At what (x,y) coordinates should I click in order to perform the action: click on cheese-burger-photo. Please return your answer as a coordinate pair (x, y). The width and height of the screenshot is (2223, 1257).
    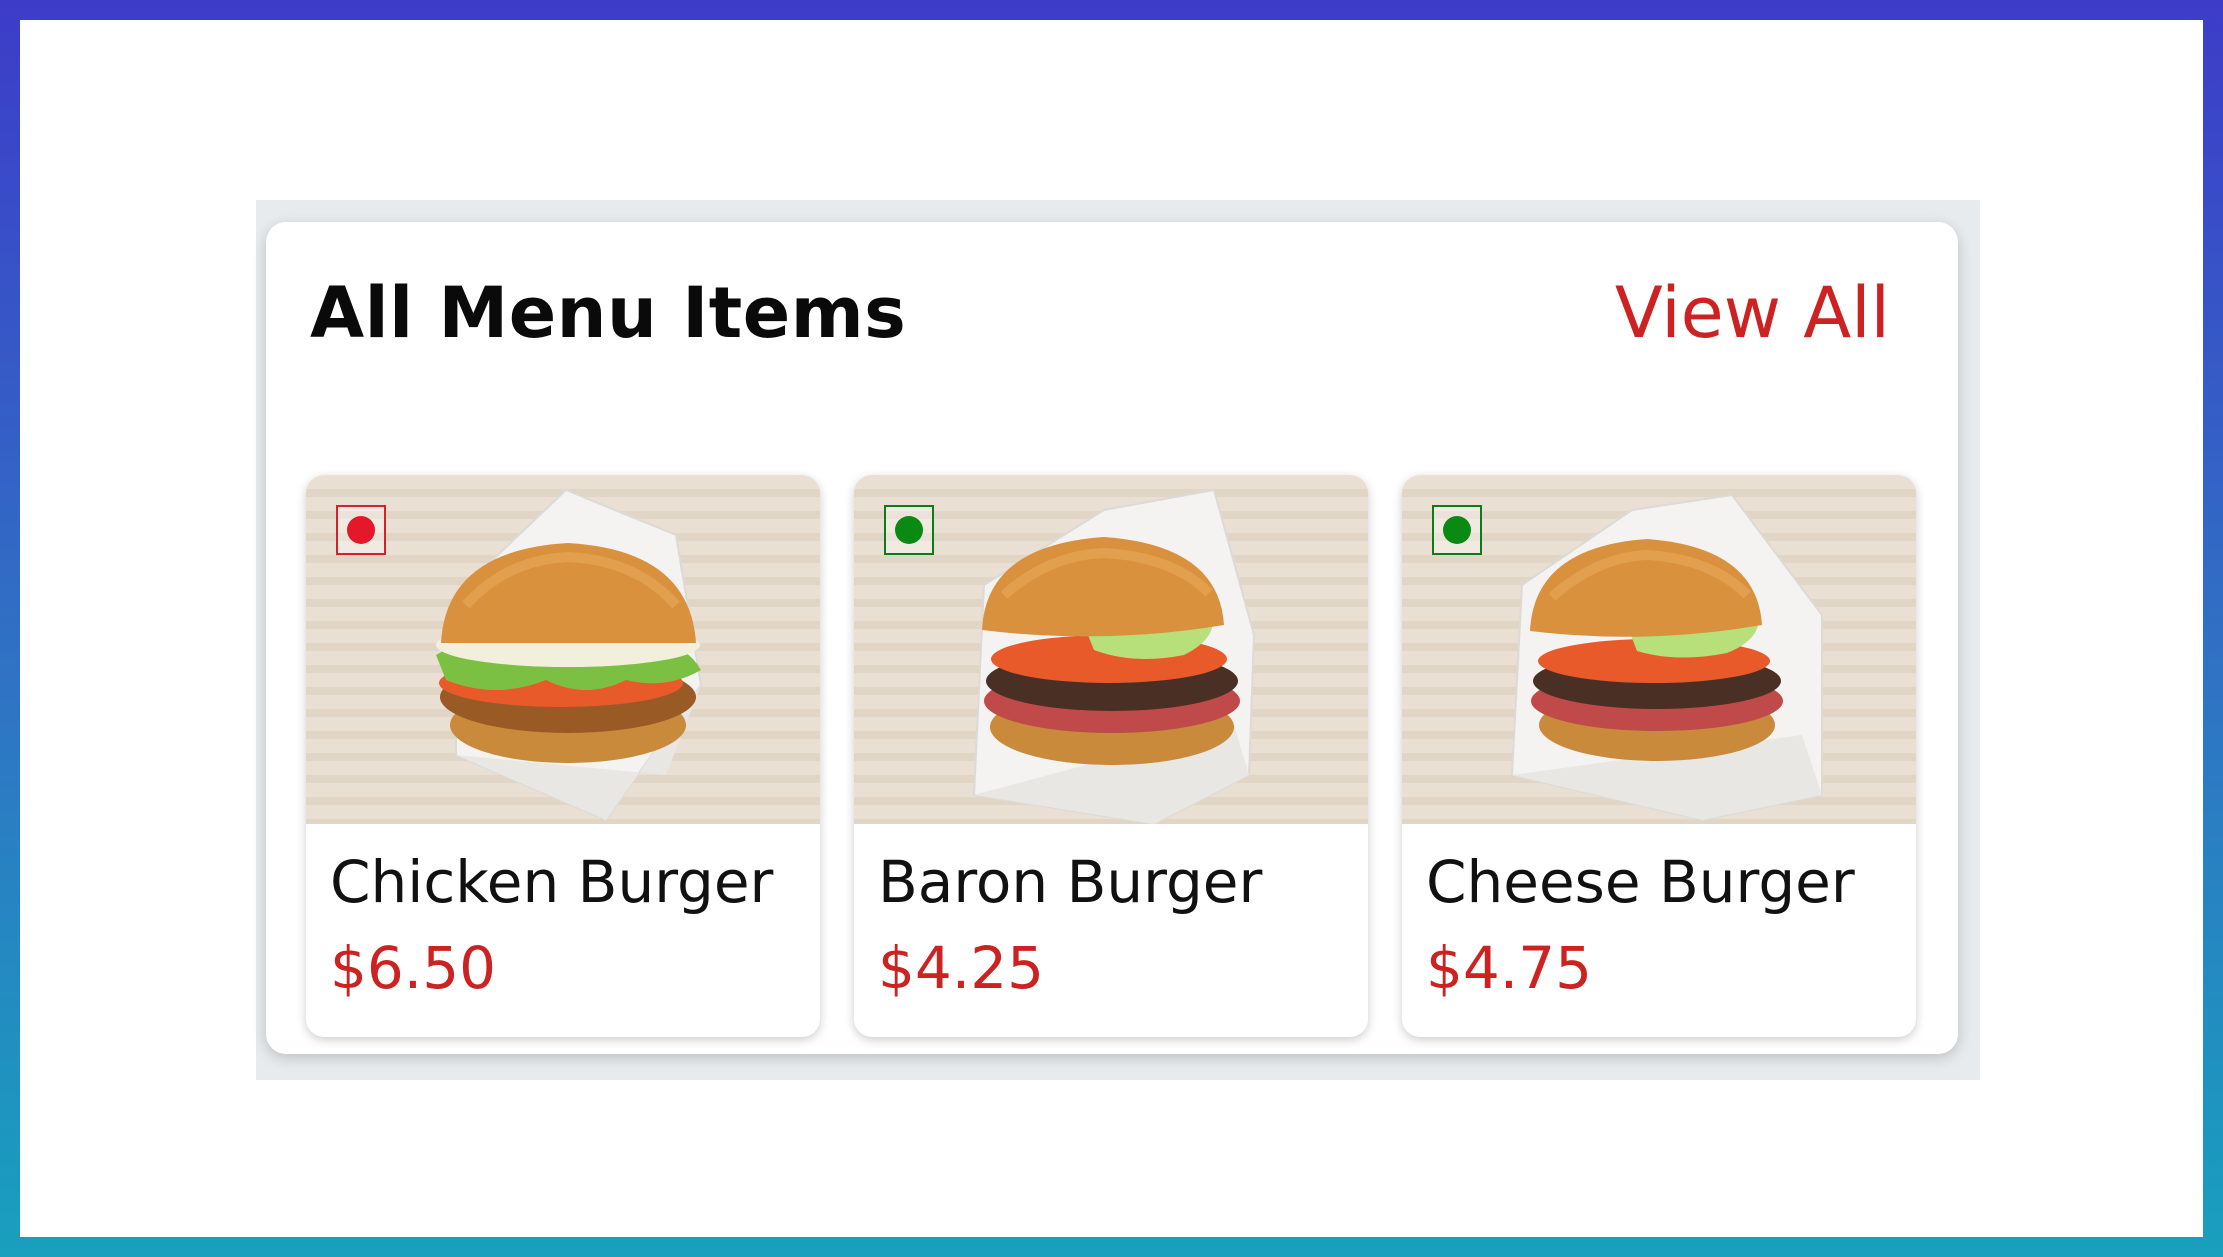
    Looking at the image, I should click on (1659, 649).